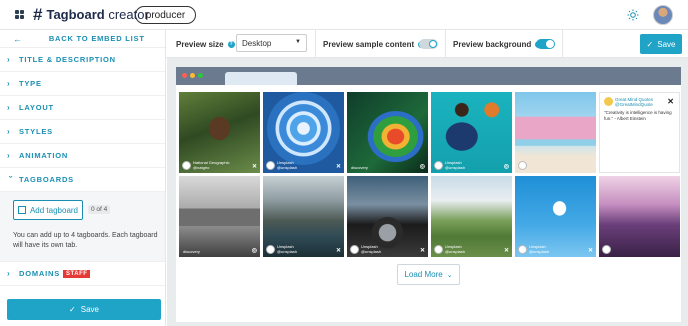  Describe the element at coordinates (387, 216) in the screenshot. I see `post-tile-car: Unsplash @unsplash ✕` at that location.